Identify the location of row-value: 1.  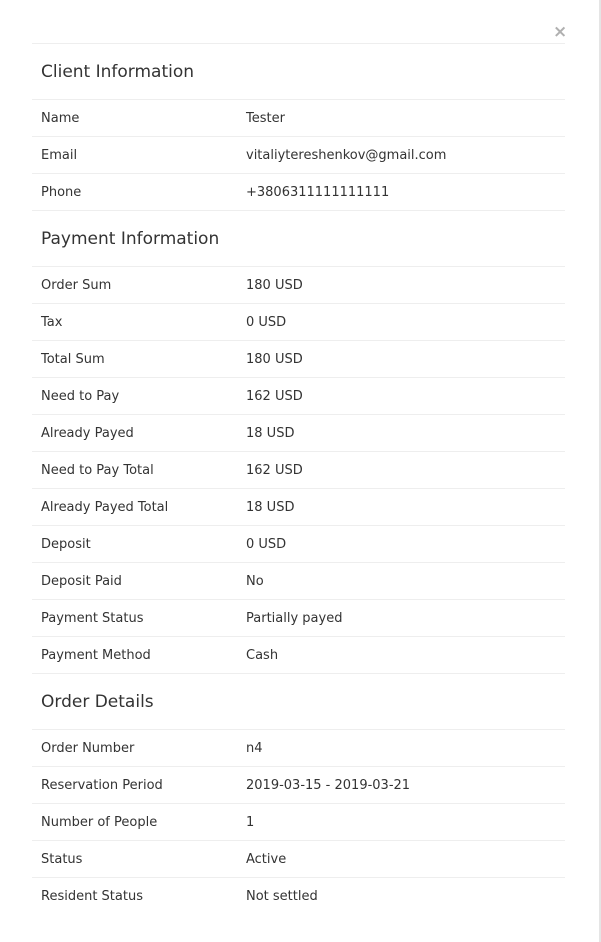
(250, 822).